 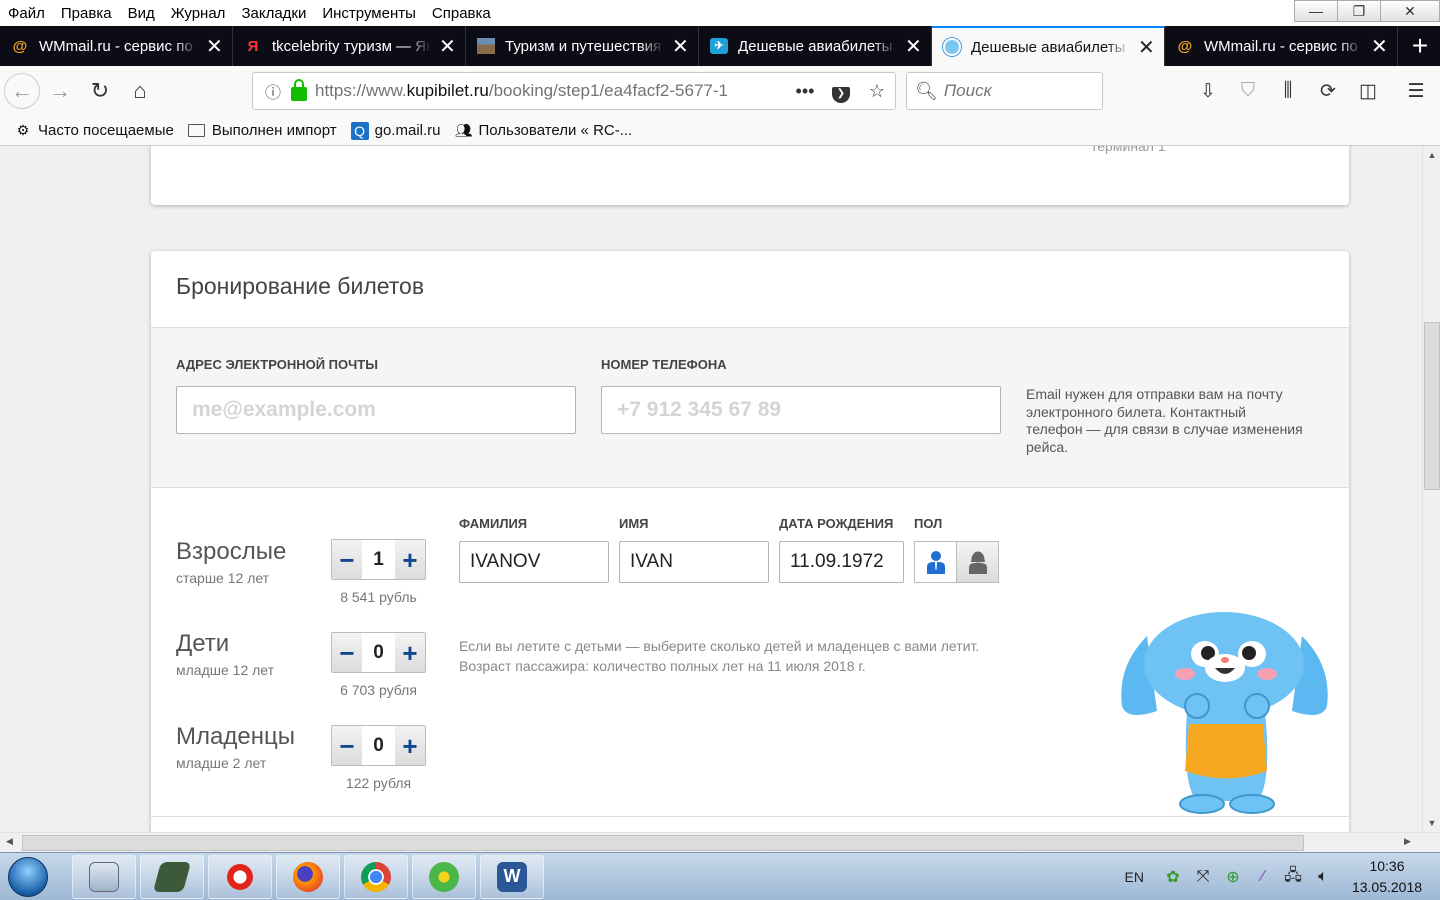 What do you see at coordinates (1208, 91) in the screenshot?
I see `downloads-icon: ⇩` at bounding box center [1208, 91].